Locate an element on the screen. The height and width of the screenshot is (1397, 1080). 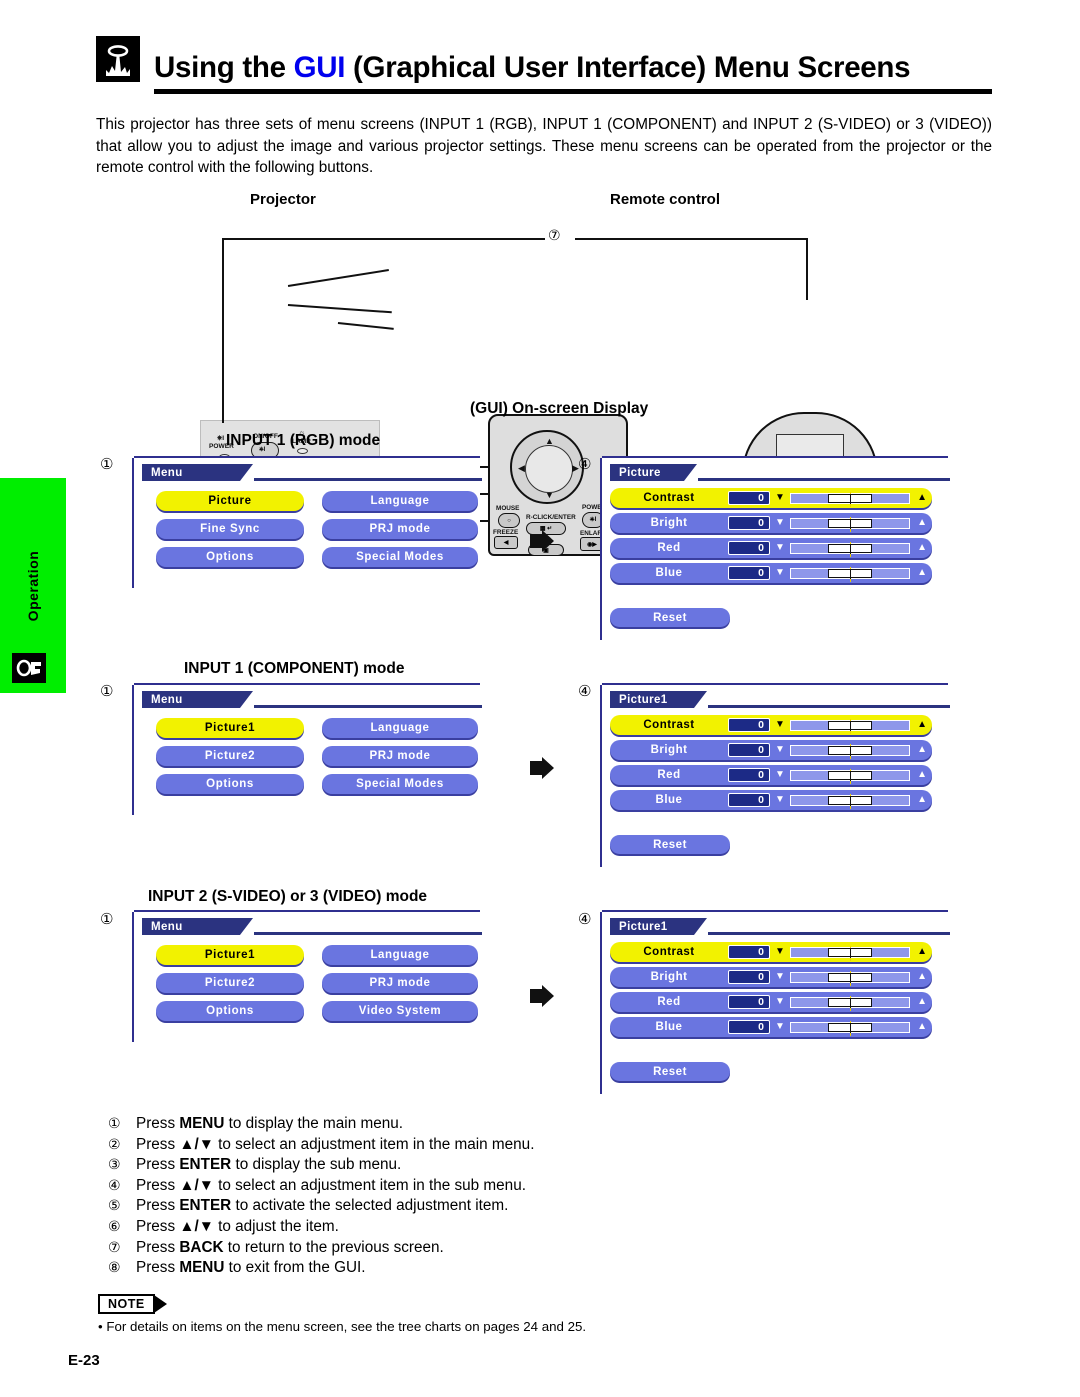
remote-freeze-button: ◀ is located at coordinates (506, 542).